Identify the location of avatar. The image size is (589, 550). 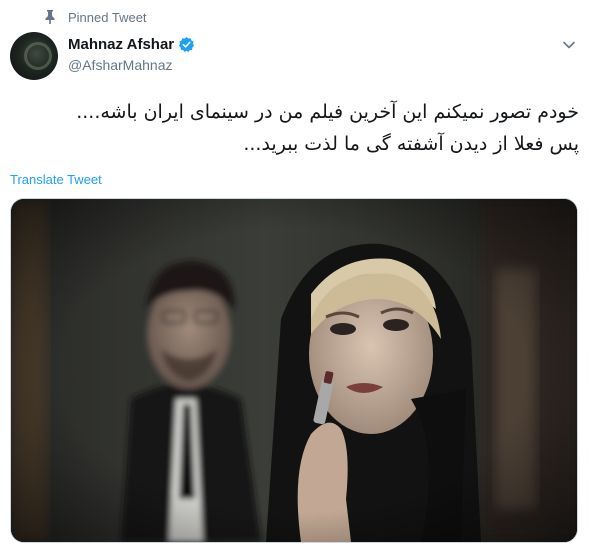
(34, 56).